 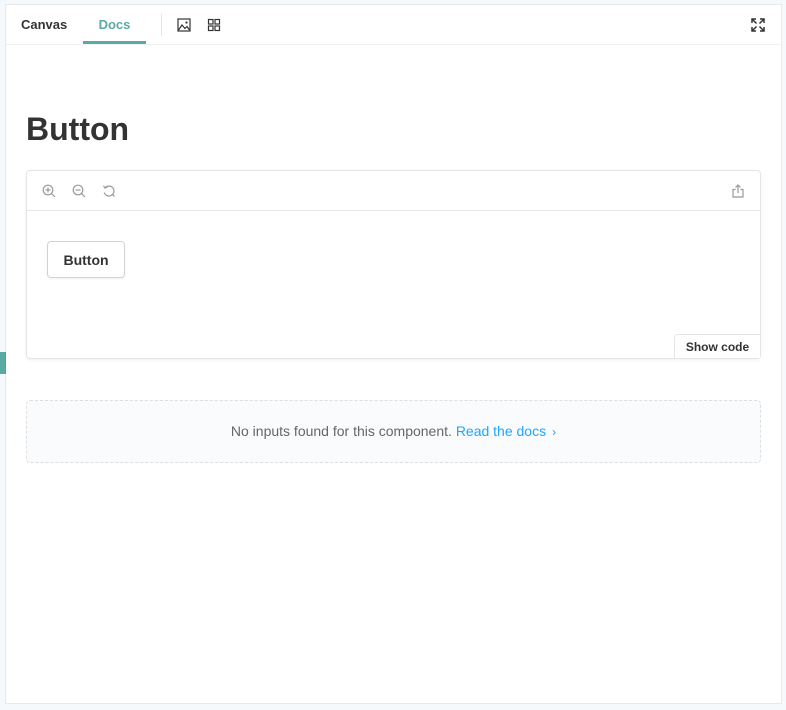 I want to click on sample-button: Button, so click(x=86, y=259).